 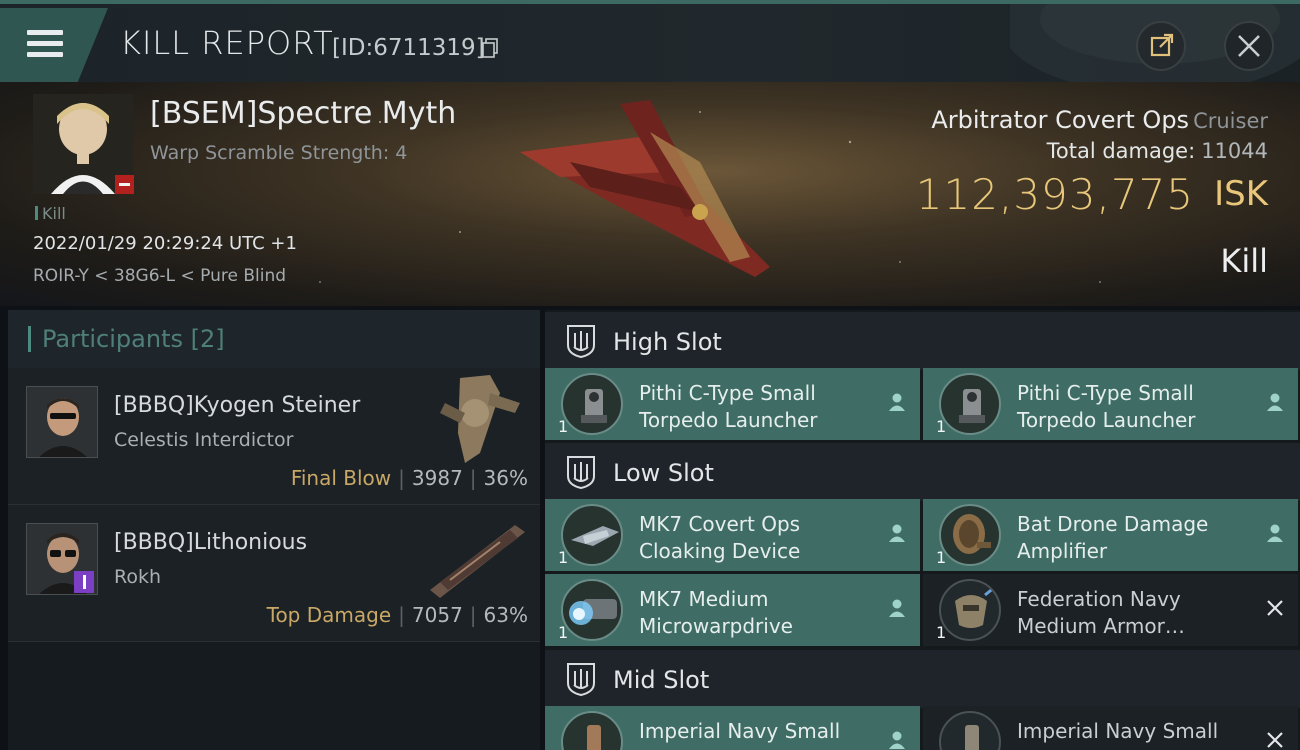 What do you see at coordinates (581, 342) in the screenshot?
I see `high-slot-icon` at bounding box center [581, 342].